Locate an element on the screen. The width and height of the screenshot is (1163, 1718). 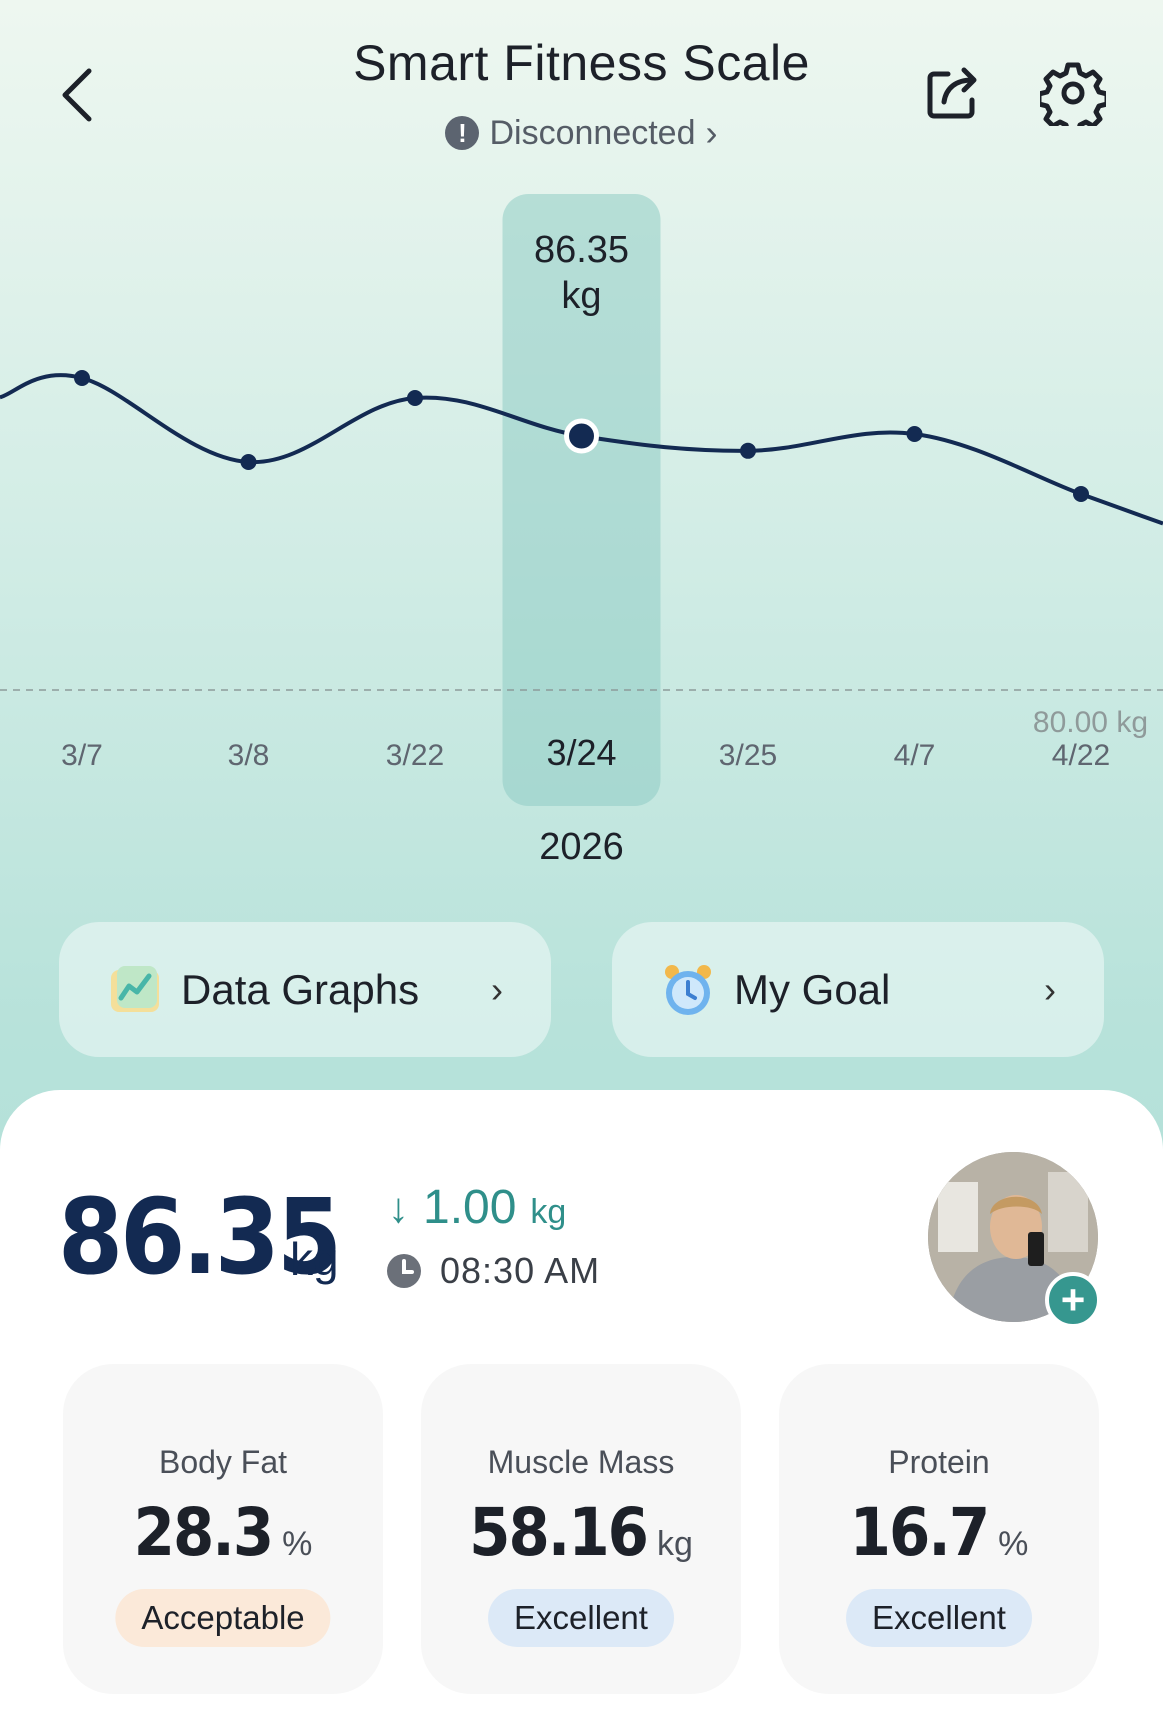
data-graphs-label: Data Graphs is located at coordinates (300, 989).